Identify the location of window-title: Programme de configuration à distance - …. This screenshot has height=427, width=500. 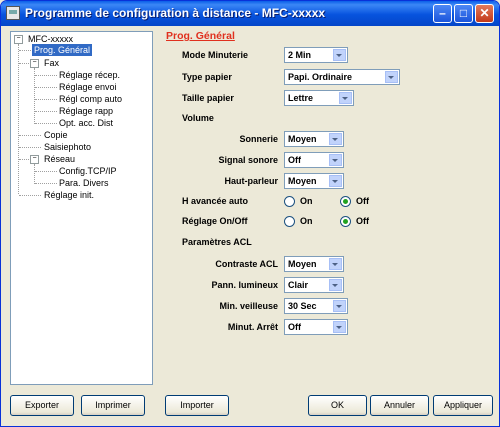
(175, 13).